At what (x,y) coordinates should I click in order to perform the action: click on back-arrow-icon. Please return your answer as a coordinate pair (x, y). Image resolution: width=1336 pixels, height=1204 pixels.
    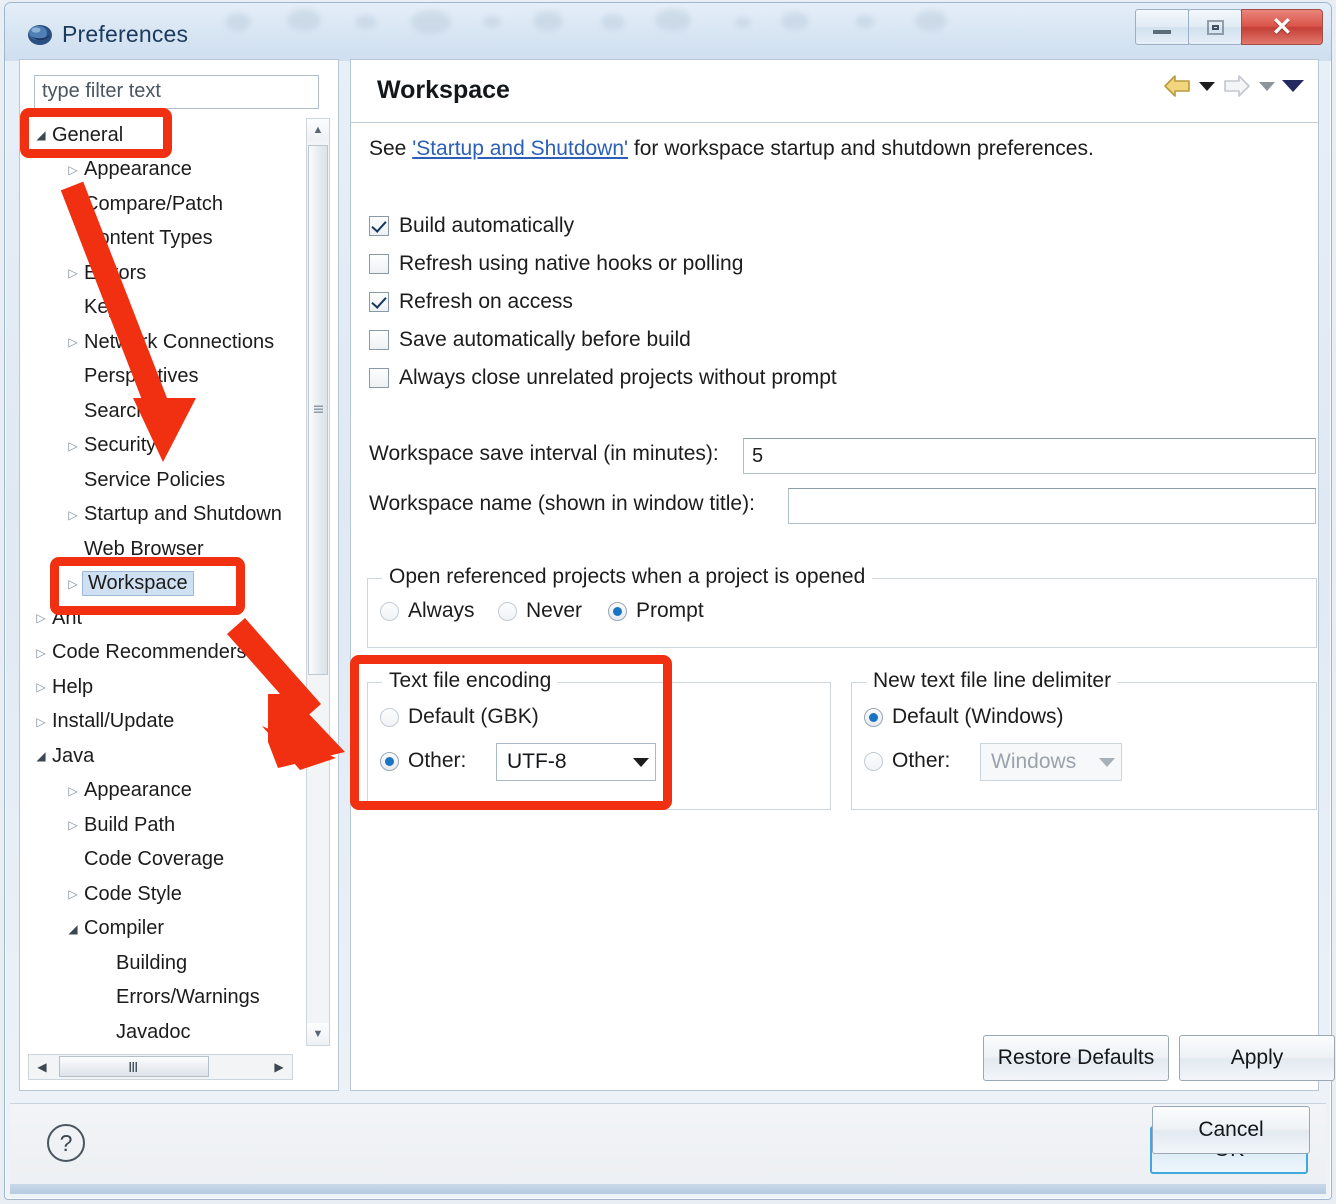
    Looking at the image, I should click on (1177, 86).